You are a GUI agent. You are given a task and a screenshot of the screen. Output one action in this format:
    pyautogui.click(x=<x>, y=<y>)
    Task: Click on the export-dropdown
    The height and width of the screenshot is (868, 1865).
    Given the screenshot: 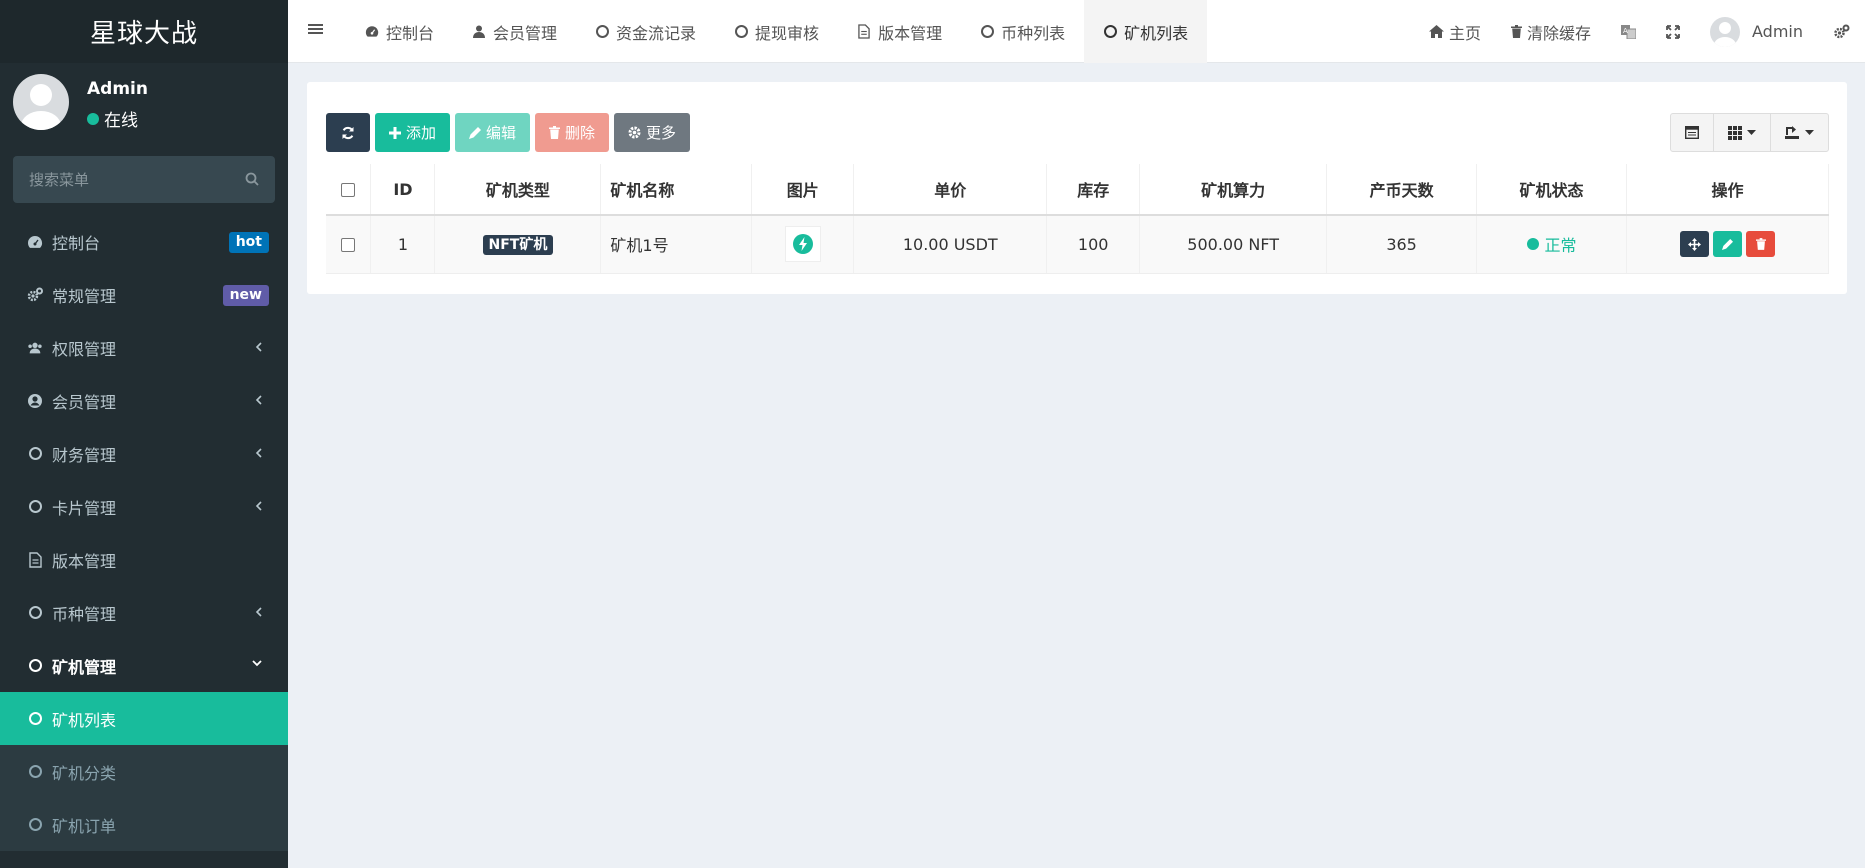 What is the action you would take?
    pyautogui.click(x=1799, y=132)
    